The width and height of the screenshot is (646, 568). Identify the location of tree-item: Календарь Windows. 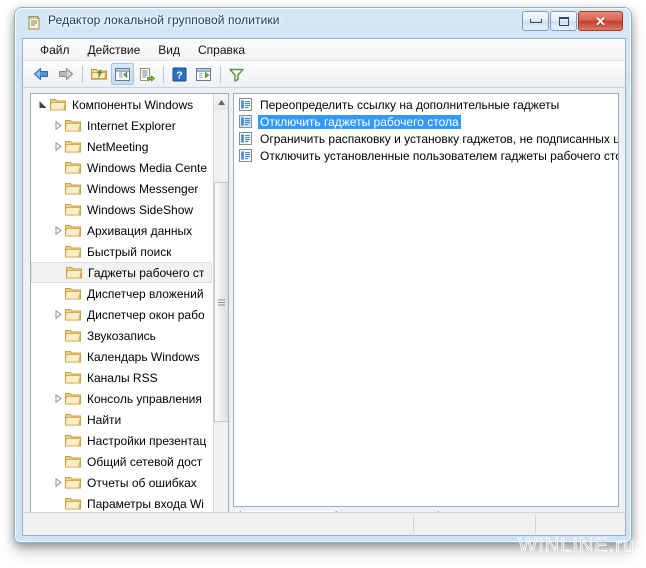
(122, 356).